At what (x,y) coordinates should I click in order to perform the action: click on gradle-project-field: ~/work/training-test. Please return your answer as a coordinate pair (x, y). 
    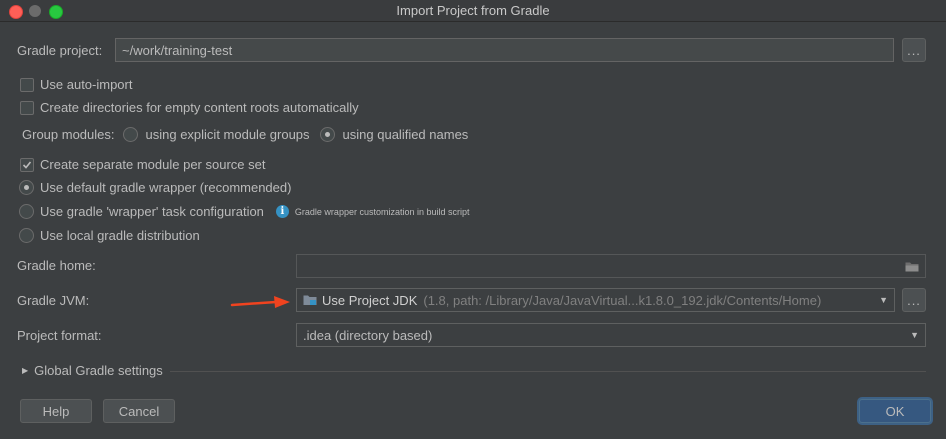
    Looking at the image, I should click on (504, 50).